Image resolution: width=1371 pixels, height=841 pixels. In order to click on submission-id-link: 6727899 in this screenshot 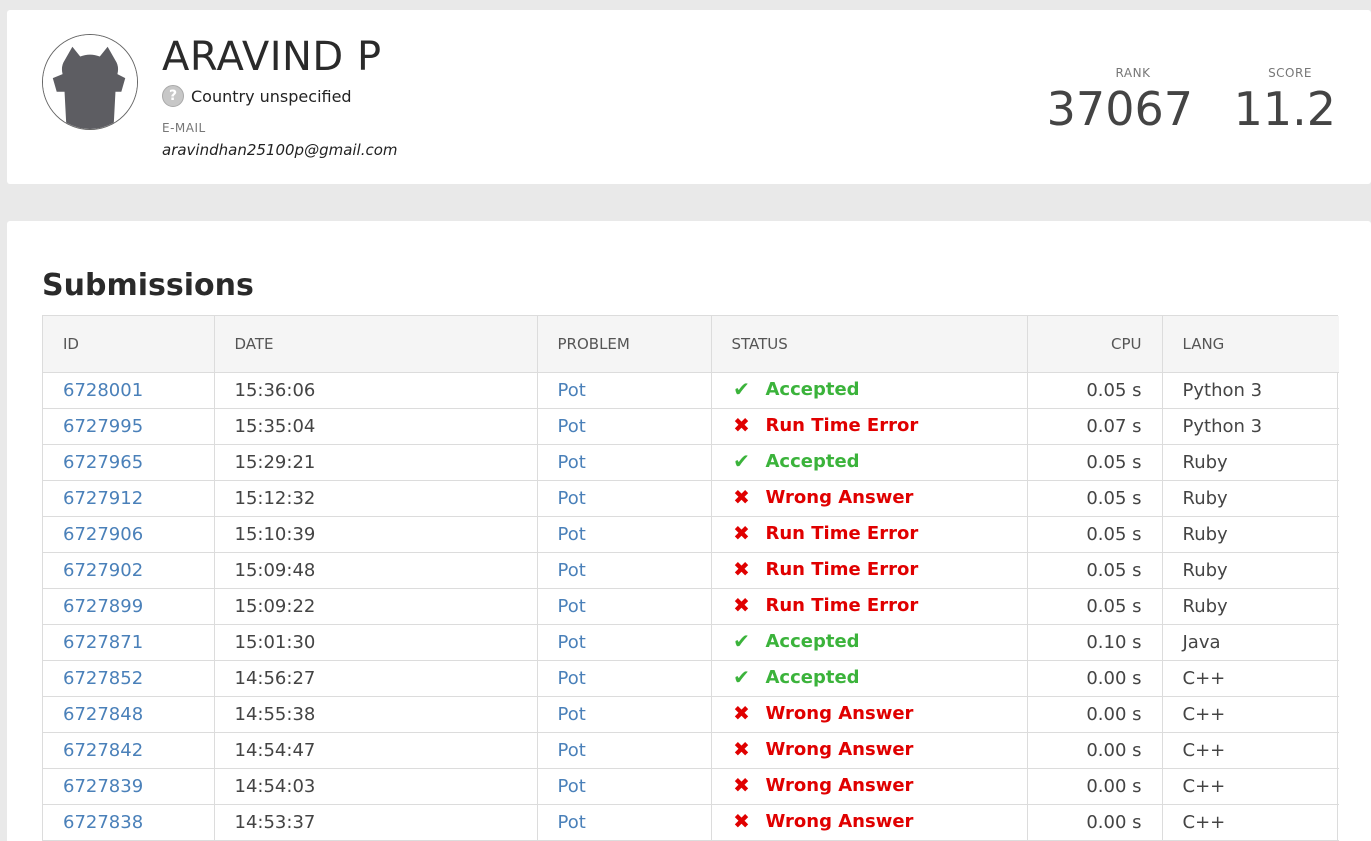, I will do `click(129, 606)`.